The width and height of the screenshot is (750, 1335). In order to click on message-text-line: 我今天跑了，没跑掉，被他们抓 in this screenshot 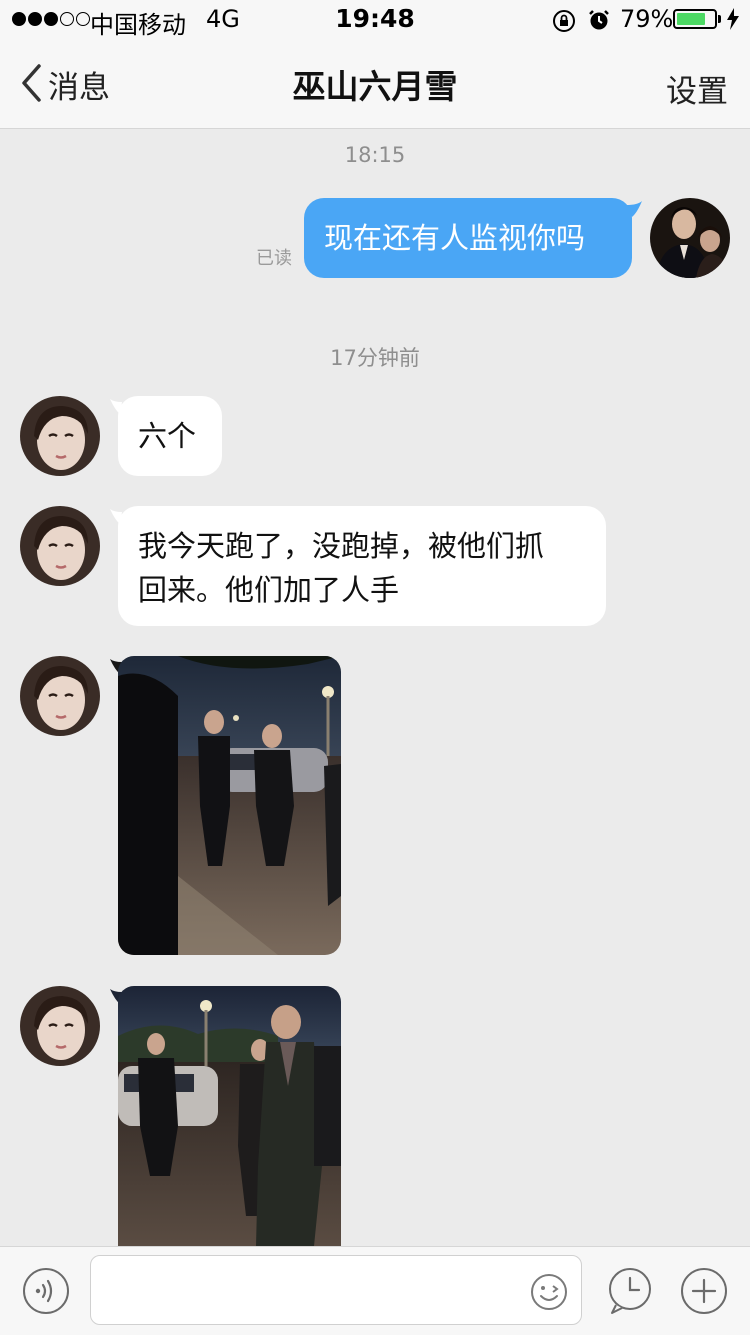, I will do `click(341, 546)`.